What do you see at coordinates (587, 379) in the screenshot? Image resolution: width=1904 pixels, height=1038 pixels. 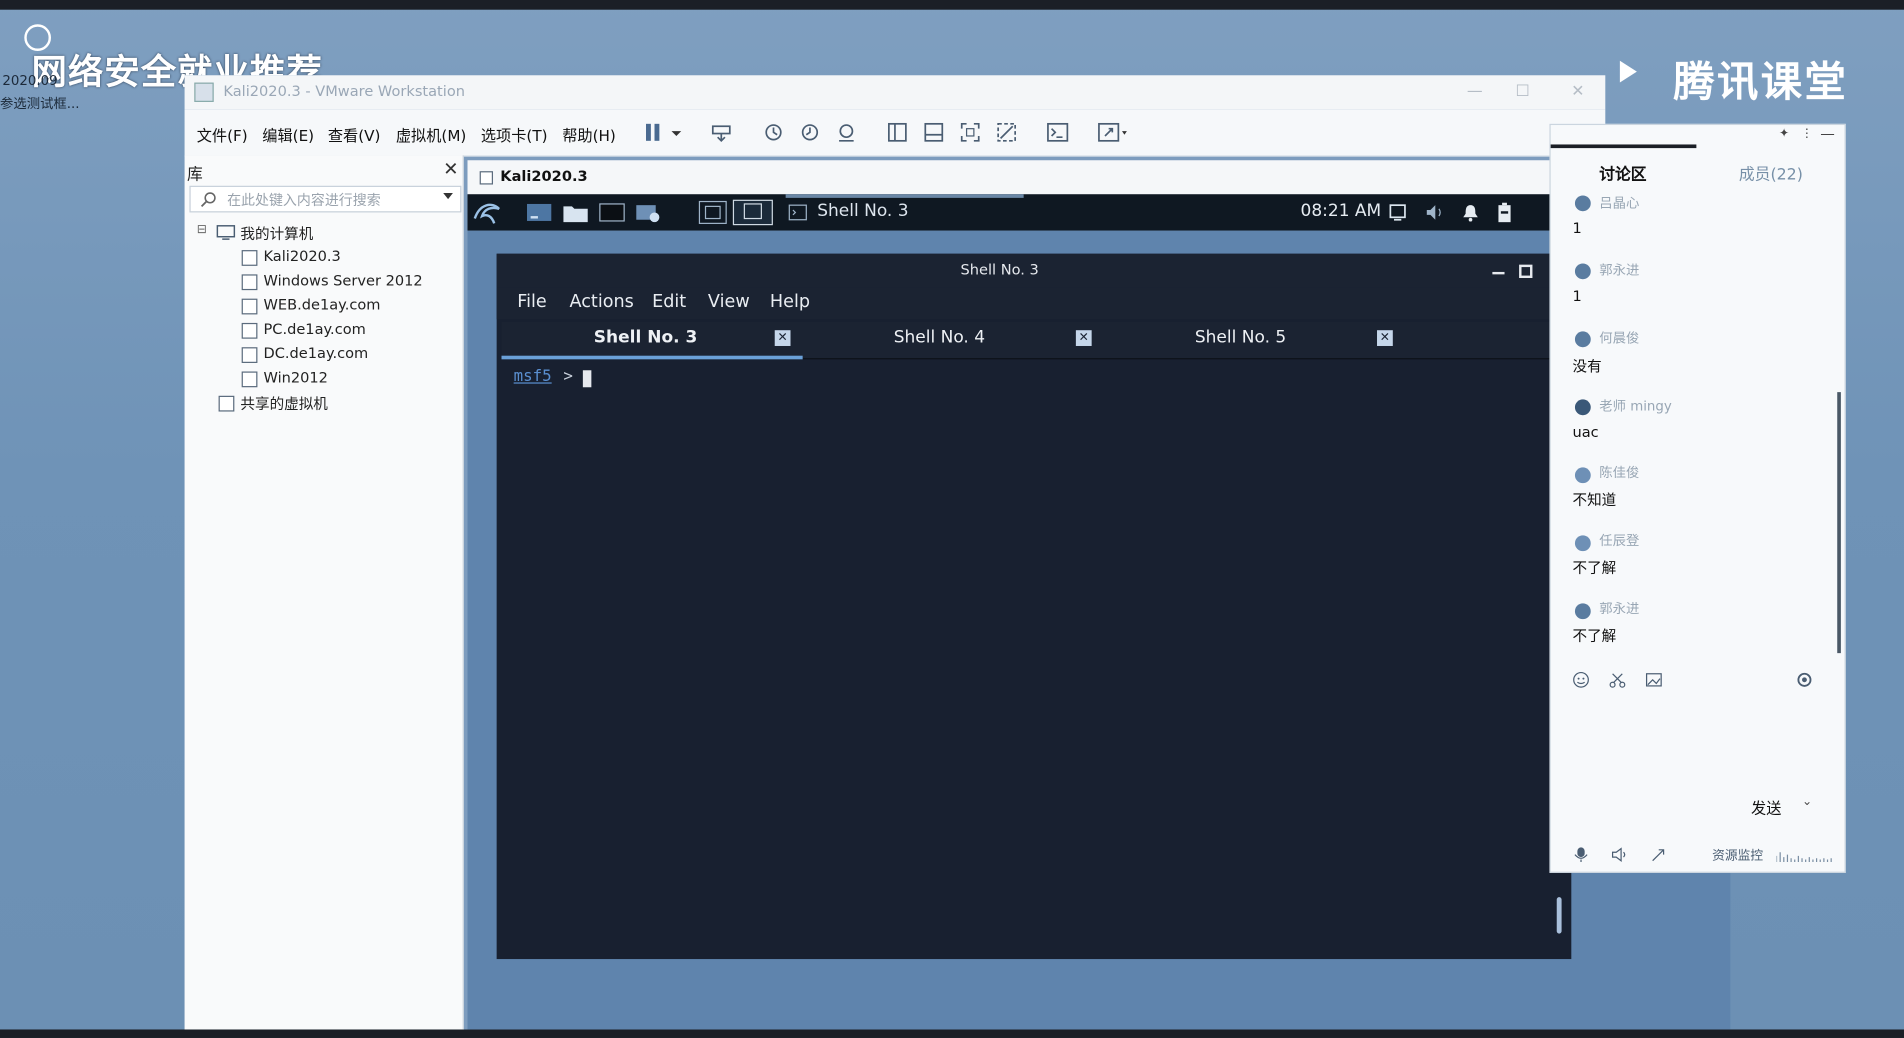 I see `terminal-cursor` at bounding box center [587, 379].